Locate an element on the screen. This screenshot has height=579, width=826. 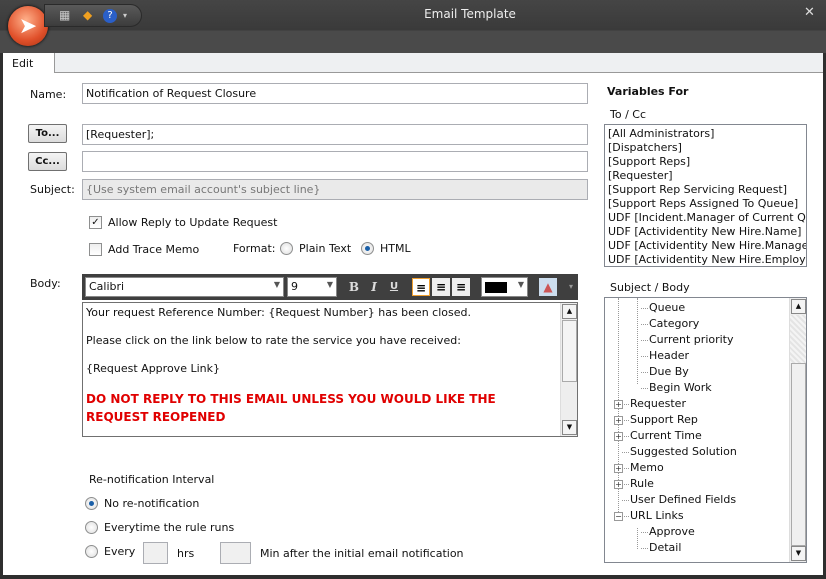
tree-node: Due By is located at coordinates (669, 371).